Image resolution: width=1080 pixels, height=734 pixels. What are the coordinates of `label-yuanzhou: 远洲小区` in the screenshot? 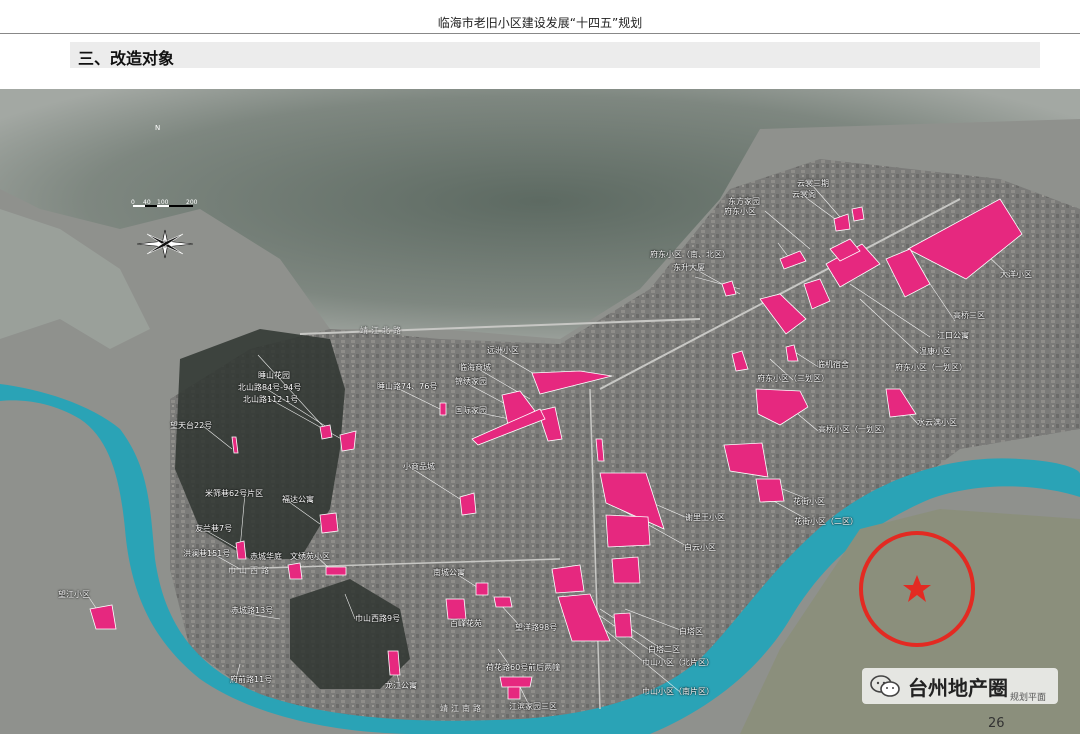 It's located at (503, 350).